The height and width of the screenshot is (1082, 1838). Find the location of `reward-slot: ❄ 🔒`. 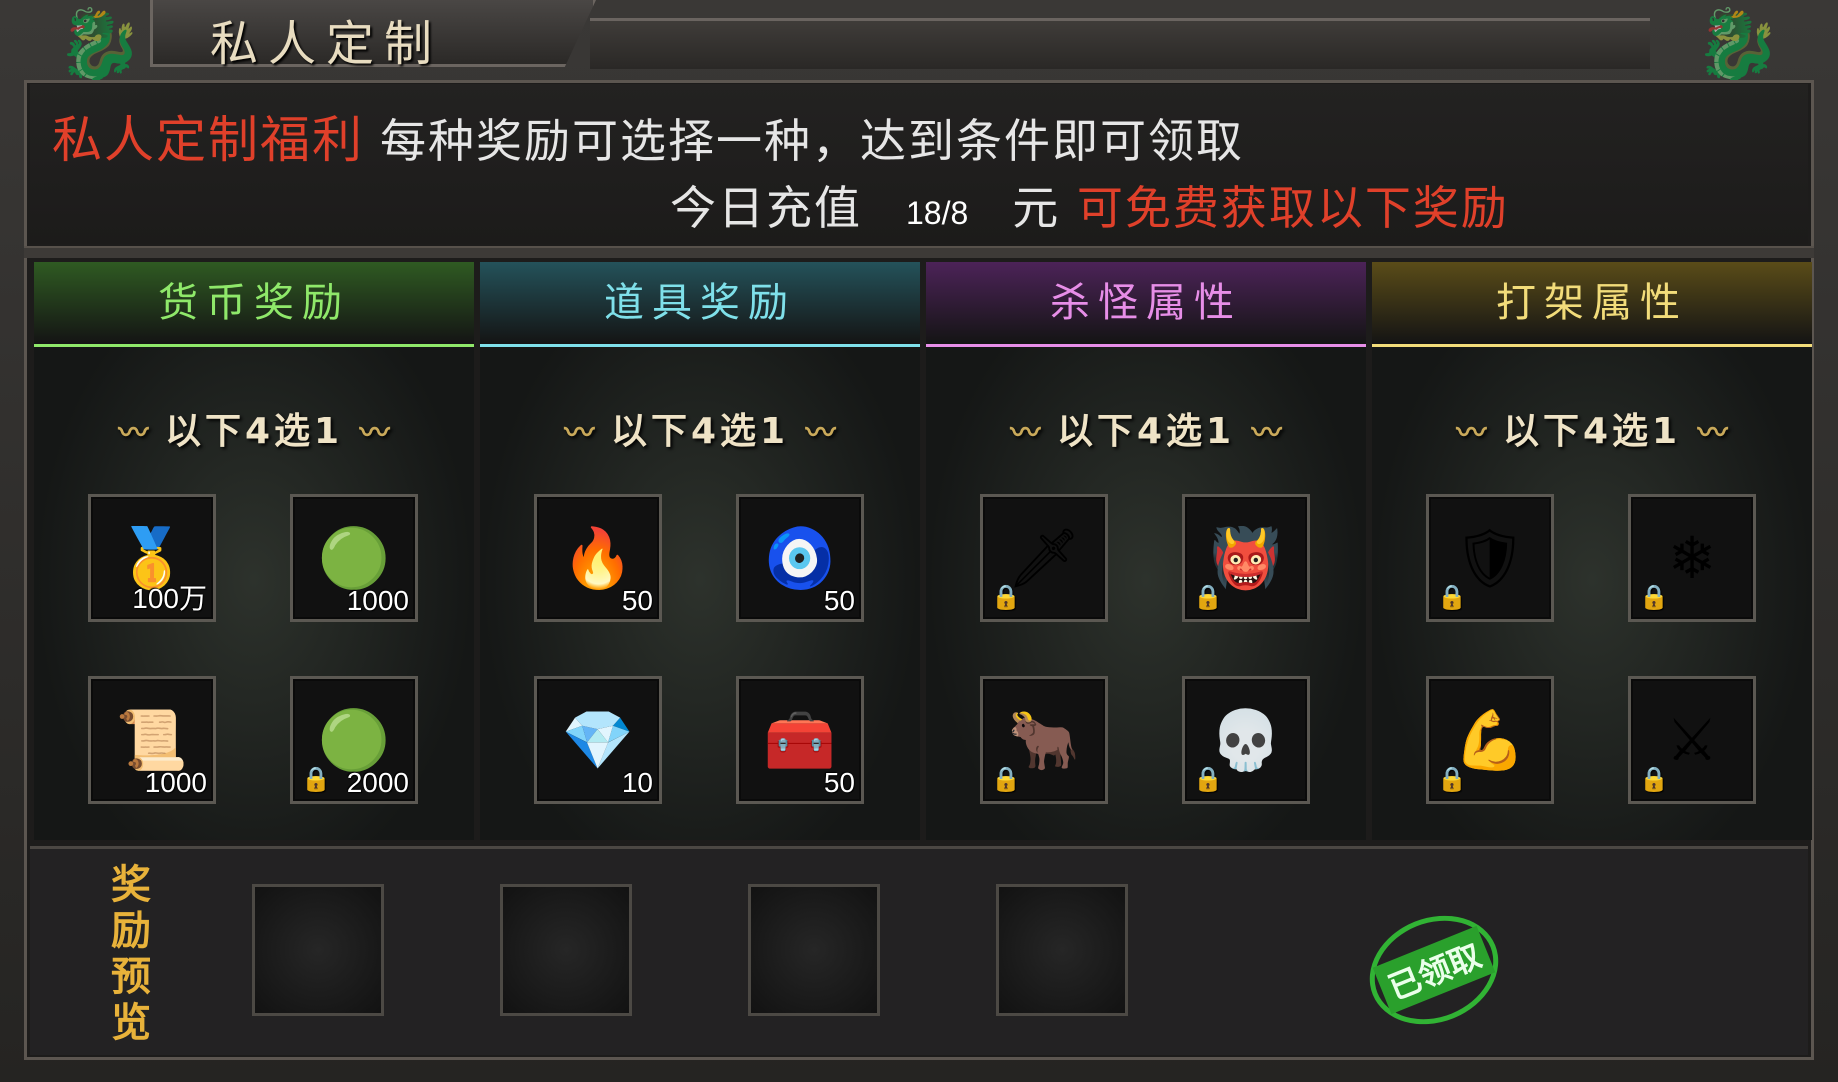

reward-slot: ❄ 🔒 is located at coordinates (1692, 558).